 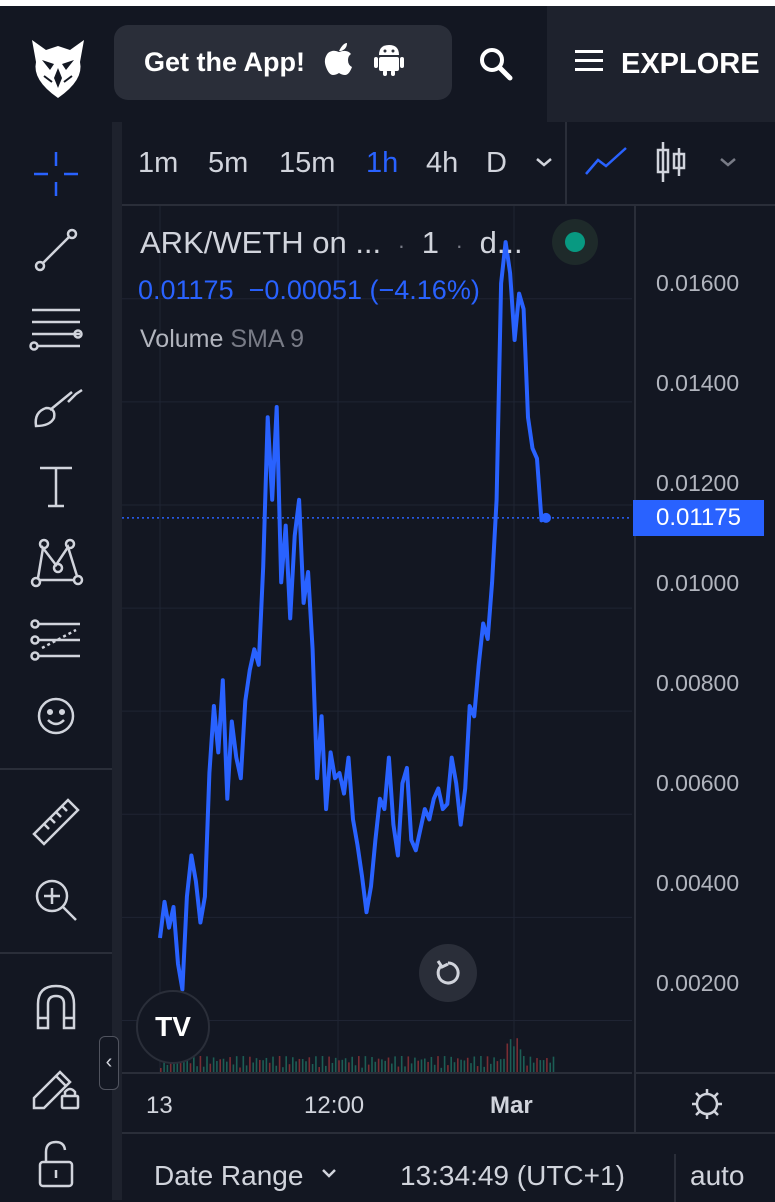 I want to click on line-chart-type-icon, so click(x=606, y=163).